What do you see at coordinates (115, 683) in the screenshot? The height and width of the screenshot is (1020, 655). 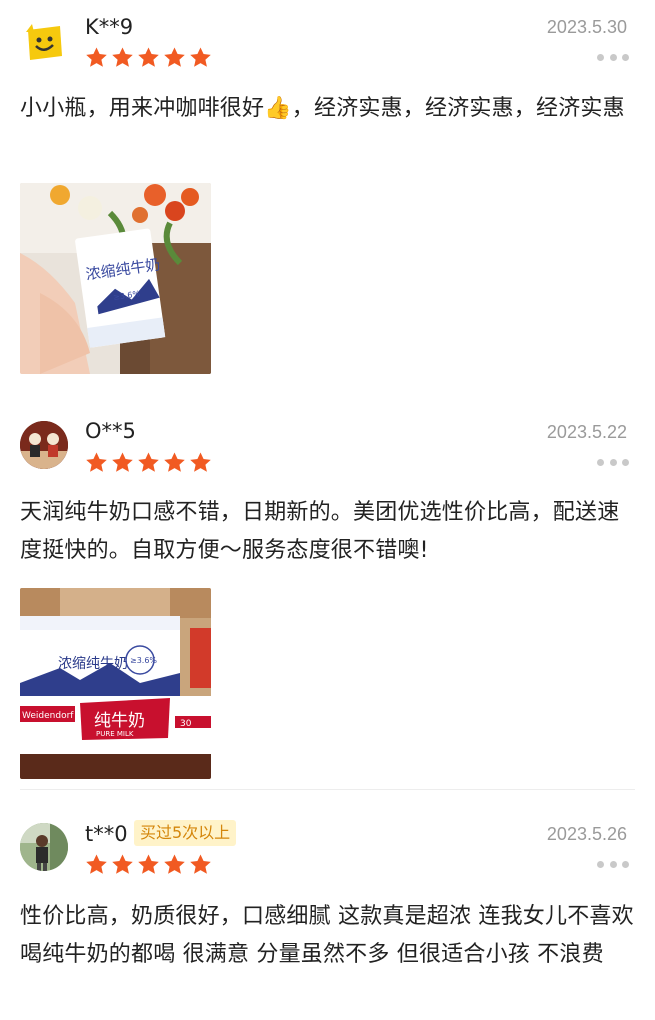 I see `review-photo: 浓缩纯牛奶 ≥3.6% Weidendorf 纯牛奶 PURE MILK 30` at bounding box center [115, 683].